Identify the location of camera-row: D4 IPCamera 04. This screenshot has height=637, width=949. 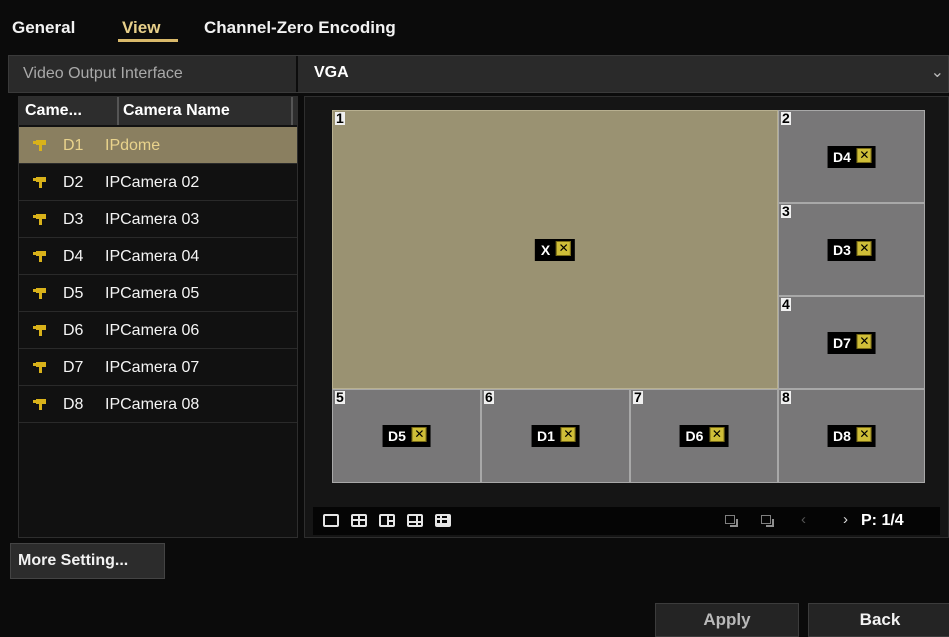
(158, 256).